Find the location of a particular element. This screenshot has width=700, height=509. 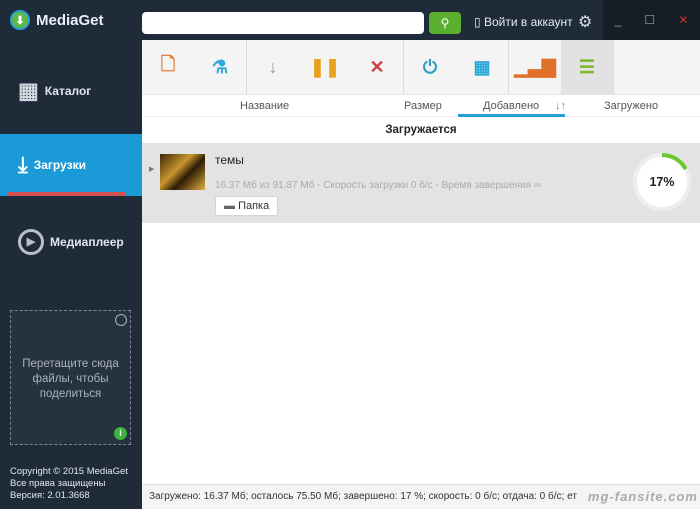

dropzone-text: Перетащите сюда файлы, чтобы поделиться is located at coordinates (70, 379).